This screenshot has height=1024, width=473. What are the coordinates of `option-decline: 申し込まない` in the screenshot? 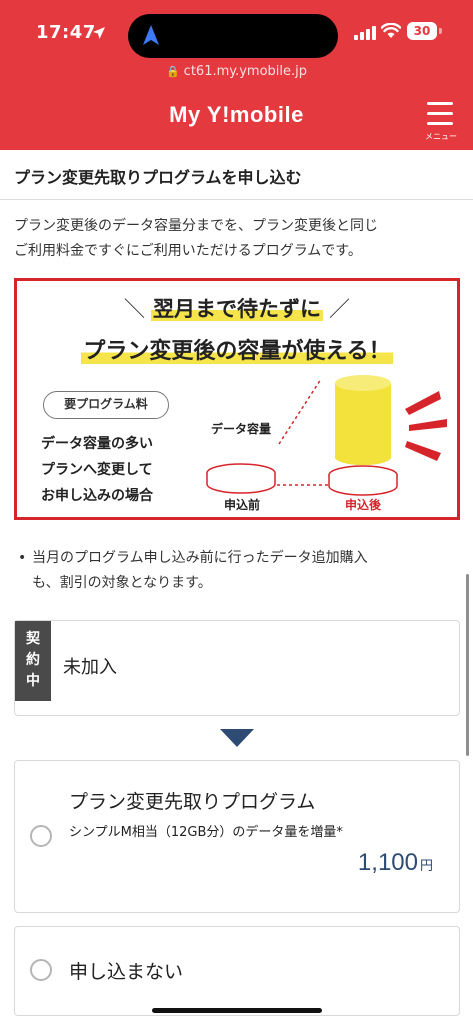 It's located at (237, 971).